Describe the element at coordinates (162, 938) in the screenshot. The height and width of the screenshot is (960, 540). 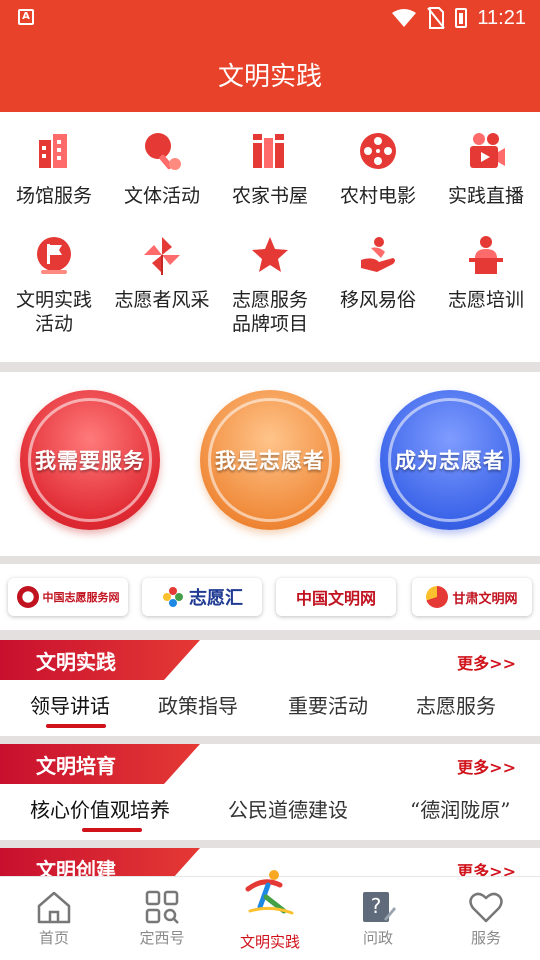
I see `nav-label: 定西号` at that location.